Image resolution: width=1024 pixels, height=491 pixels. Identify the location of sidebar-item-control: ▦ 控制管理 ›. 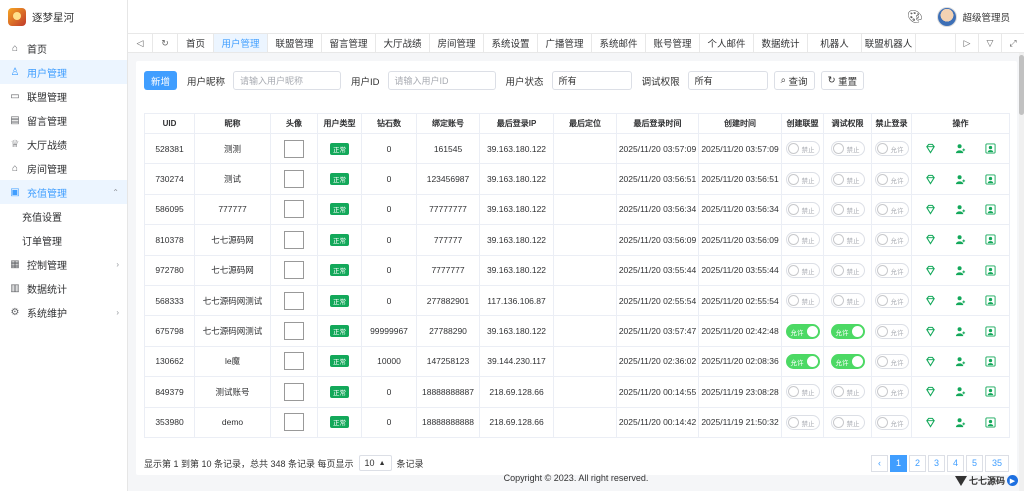
(63, 264).